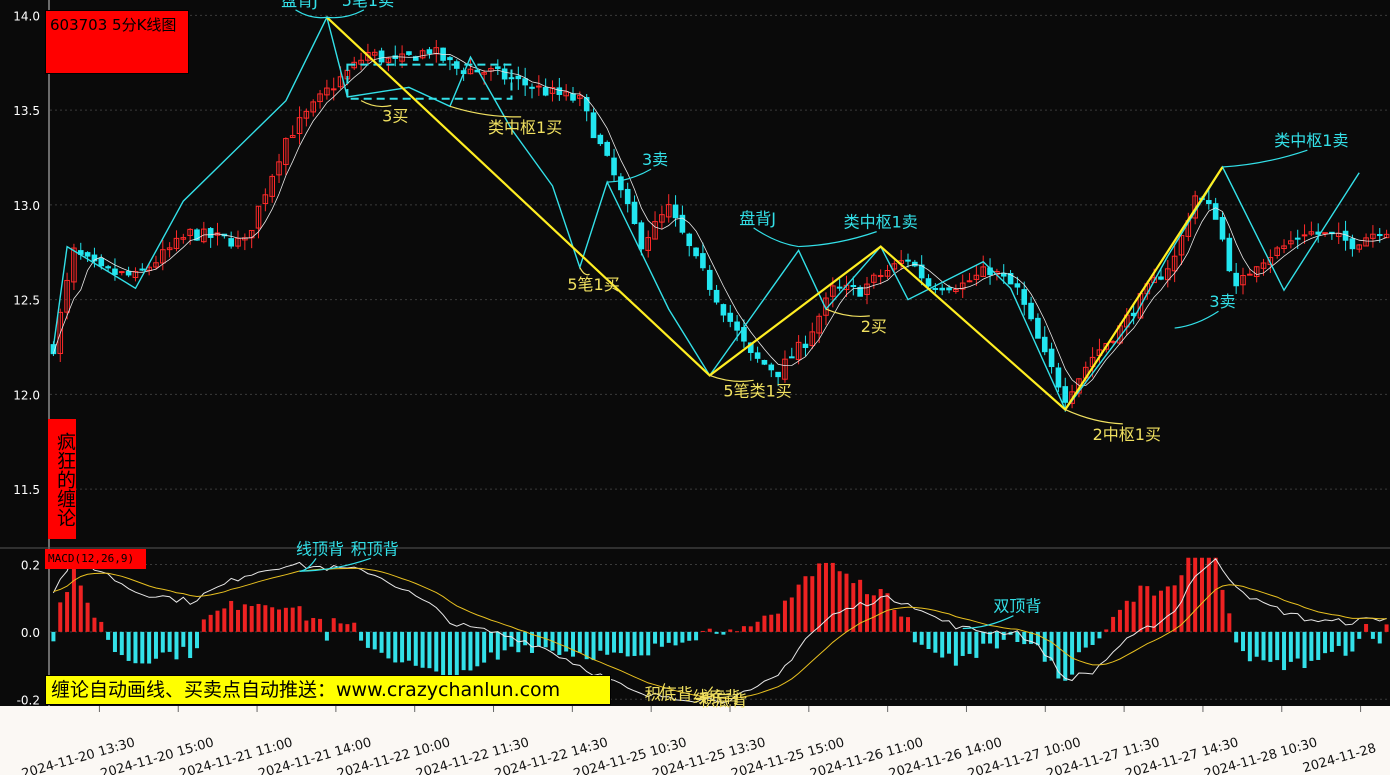  Describe the element at coordinates (881, 222) in the screenshot. I see `signal-label: 类中枢1卖` at that location.